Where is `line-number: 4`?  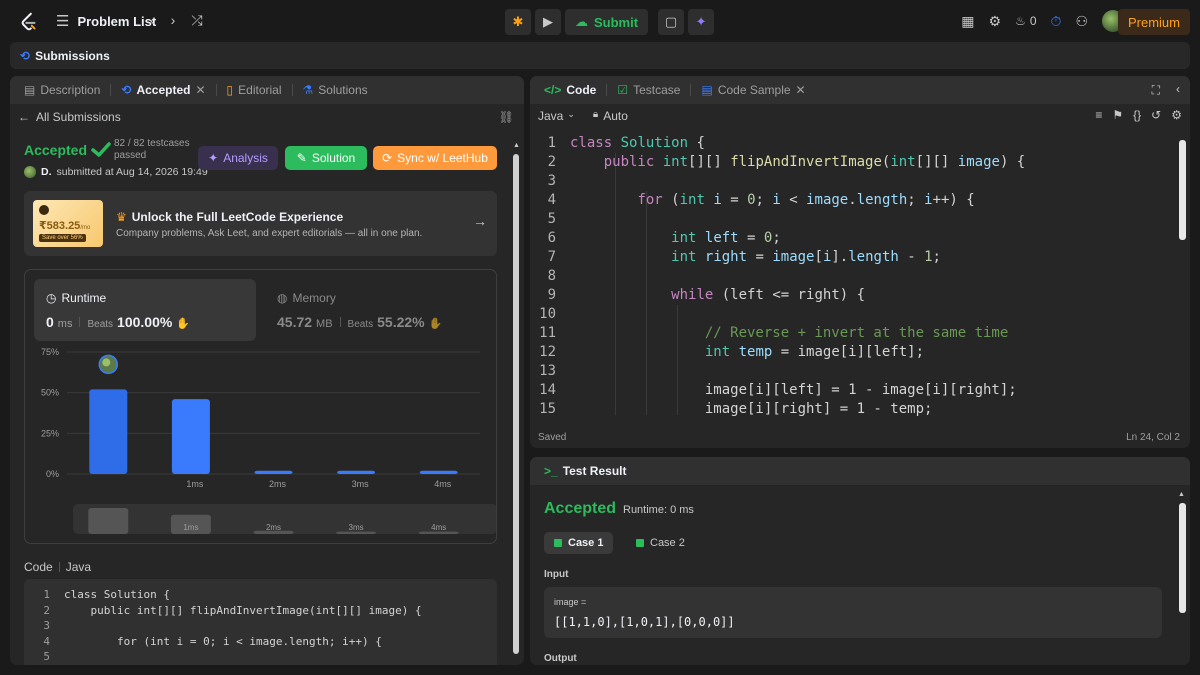 line-number: 4 is located at coordinates (551, 200).